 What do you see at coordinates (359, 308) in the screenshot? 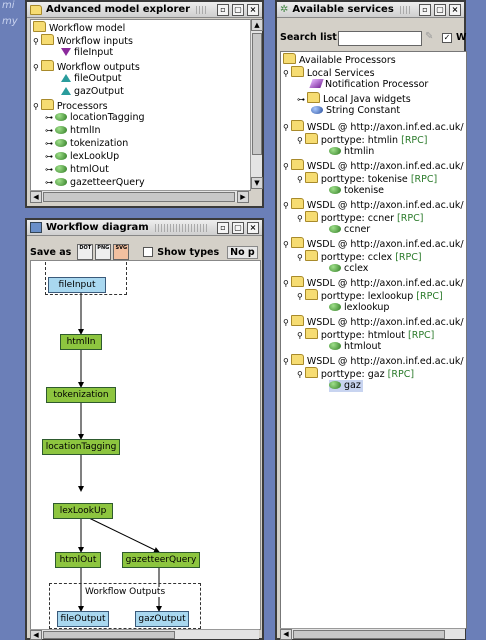
I see `tree-node: lexlookup` at bounding box center [359, 308].